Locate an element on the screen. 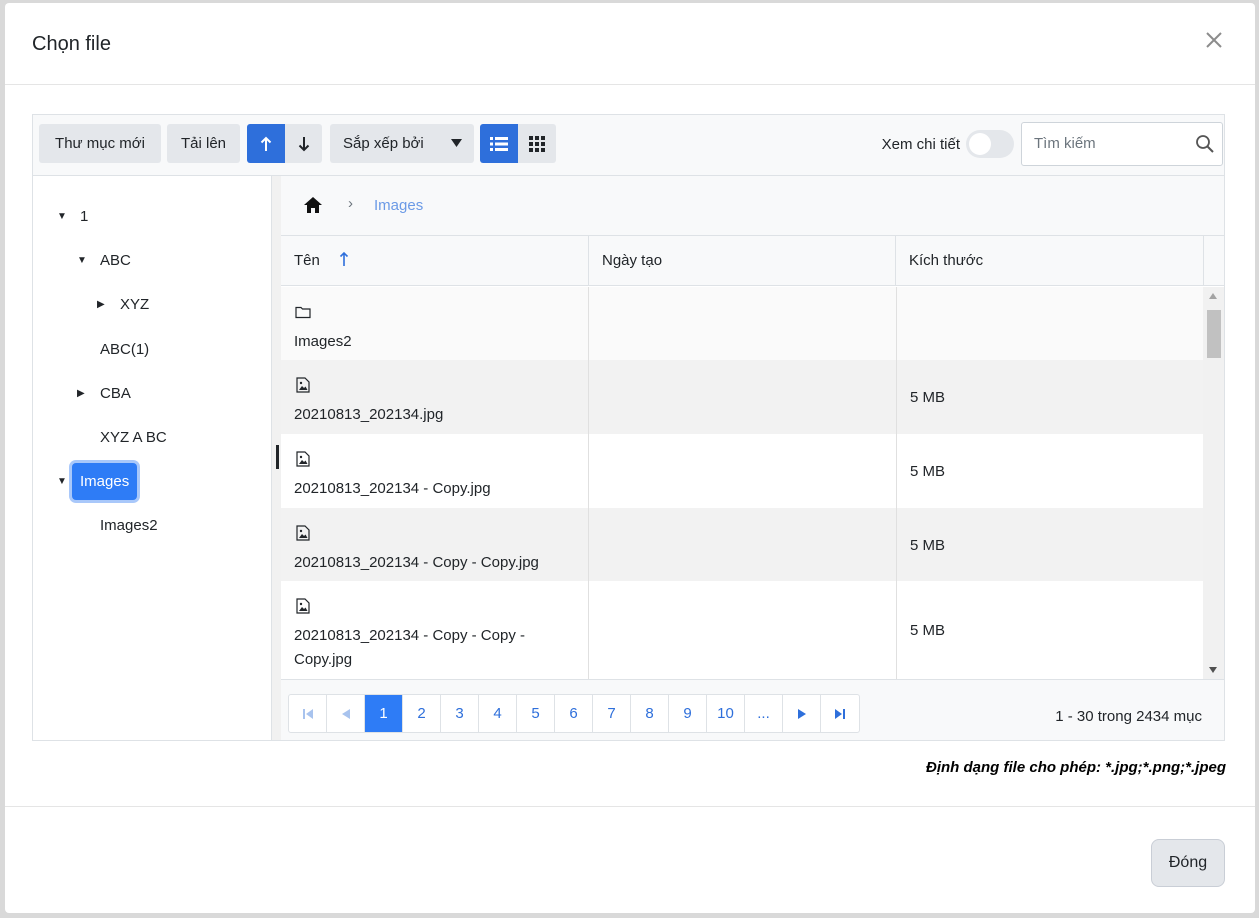 The width and height of the screenshot is (1259, 918). grid-header: Tên Ngày tạo Kích thước is located at coordinates (752, 261).